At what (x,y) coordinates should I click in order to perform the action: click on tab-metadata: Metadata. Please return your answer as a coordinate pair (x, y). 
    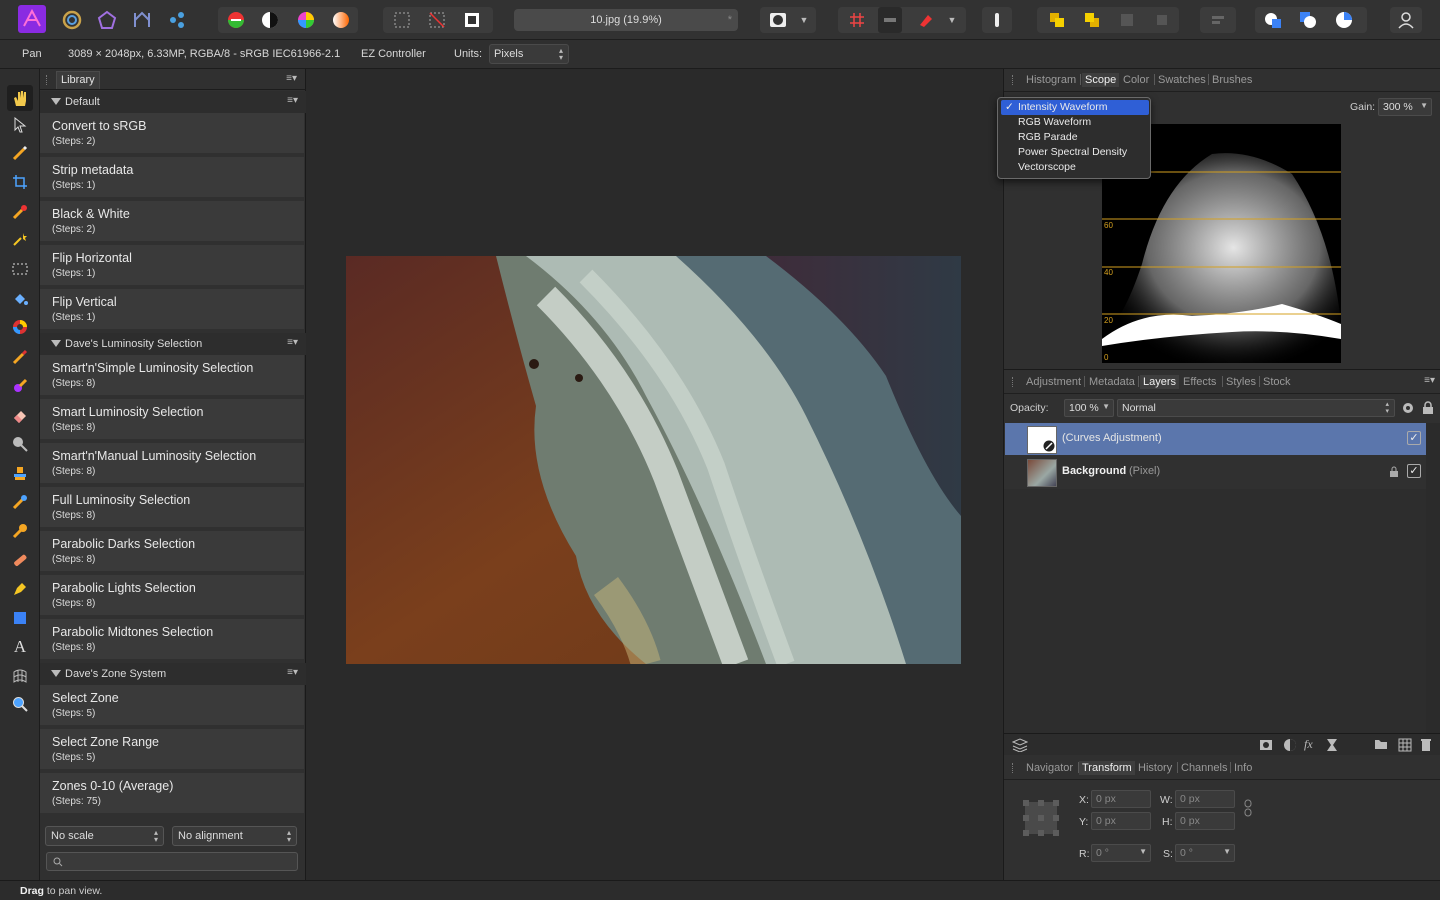
    Looking at the image, I should click on (1112, 382).